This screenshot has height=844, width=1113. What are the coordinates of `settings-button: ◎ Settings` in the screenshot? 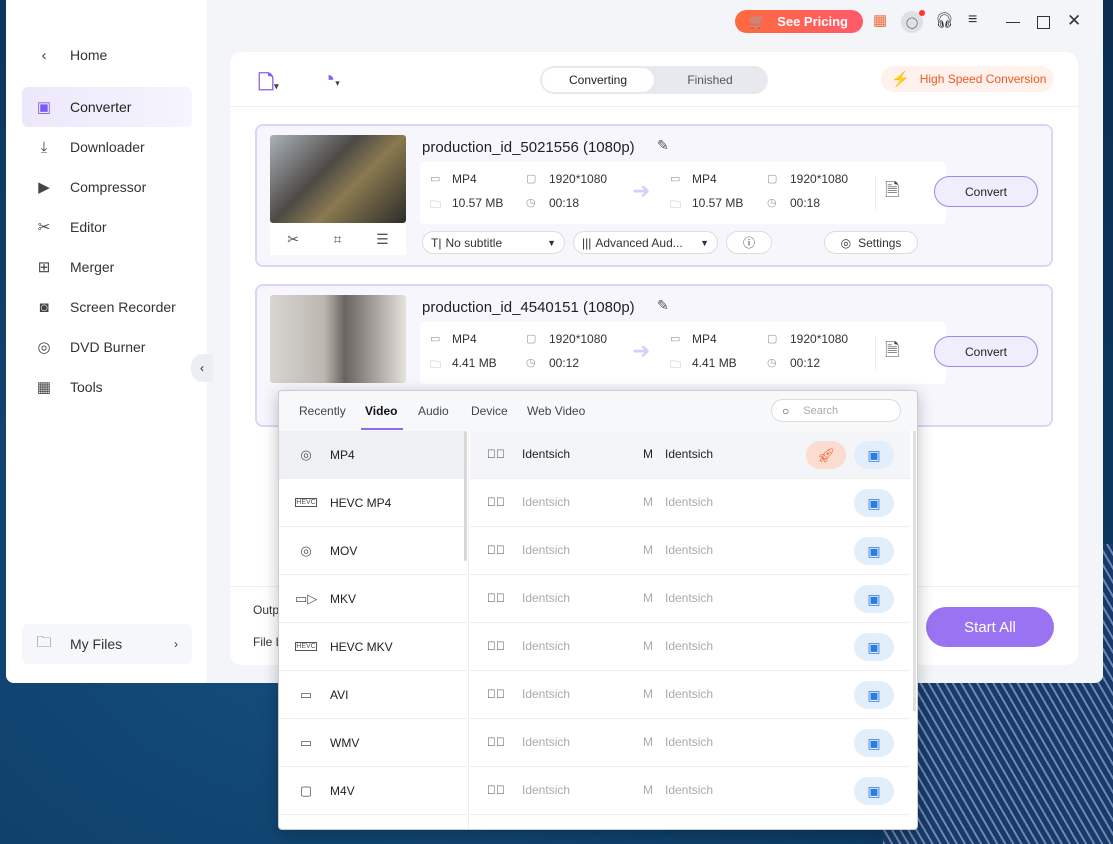 It's located at (871, 242).